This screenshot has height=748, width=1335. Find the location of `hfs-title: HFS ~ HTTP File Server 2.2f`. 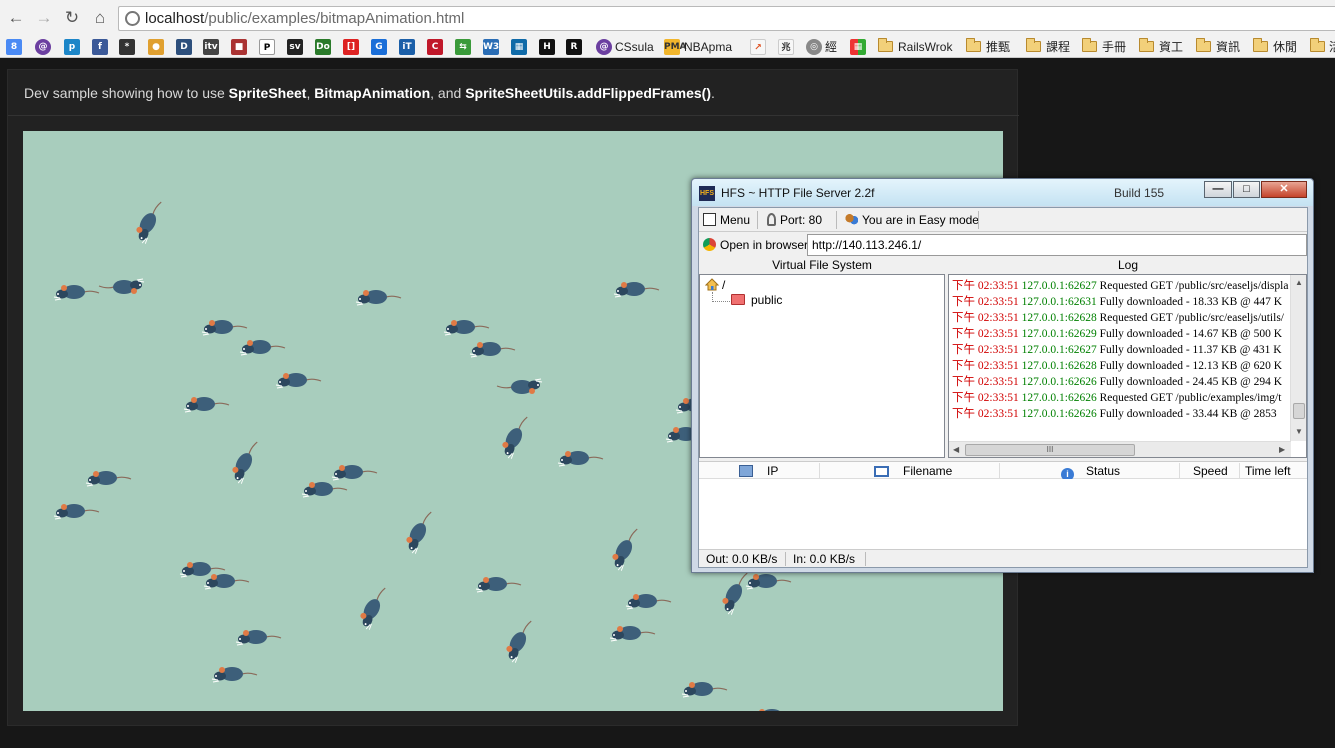

hfs-title: HFS ~ HTTP File Server 2.2f is located at coordinates (798, 193).